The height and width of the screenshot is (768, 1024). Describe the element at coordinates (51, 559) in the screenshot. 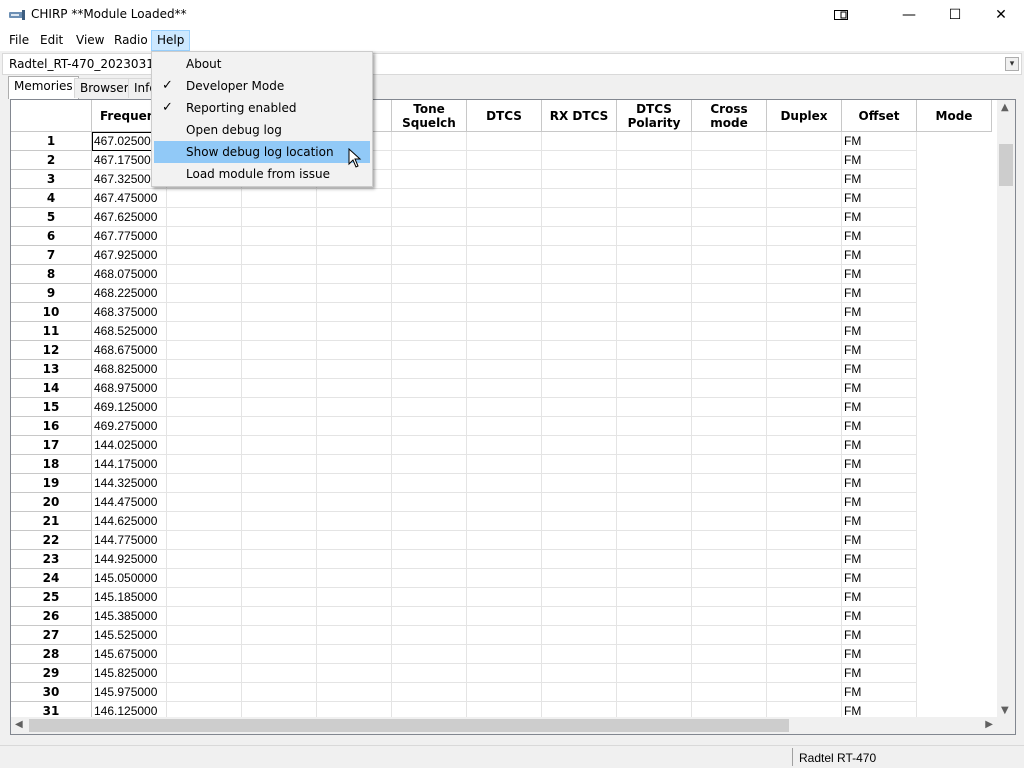

I see `row-number: 23` at that location.